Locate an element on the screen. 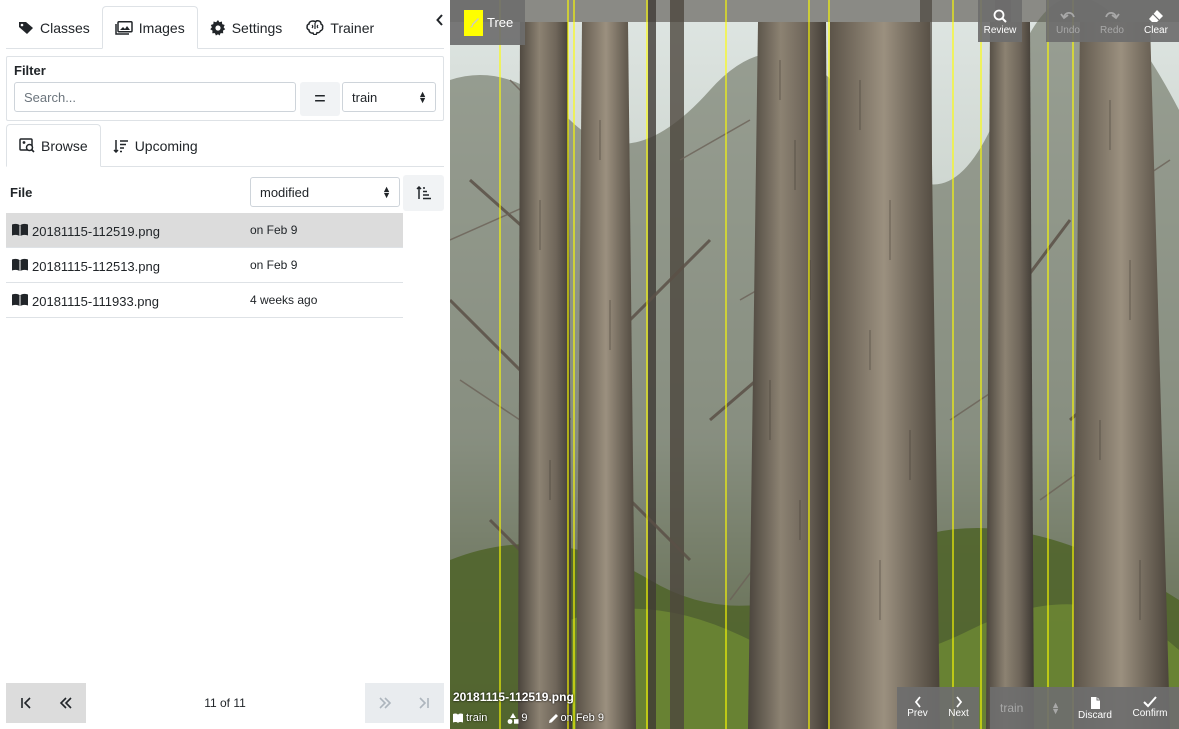 The height and width of the screenshot is (729, 1179). prev-image-button: Prev is located at coordinates (917, 708).